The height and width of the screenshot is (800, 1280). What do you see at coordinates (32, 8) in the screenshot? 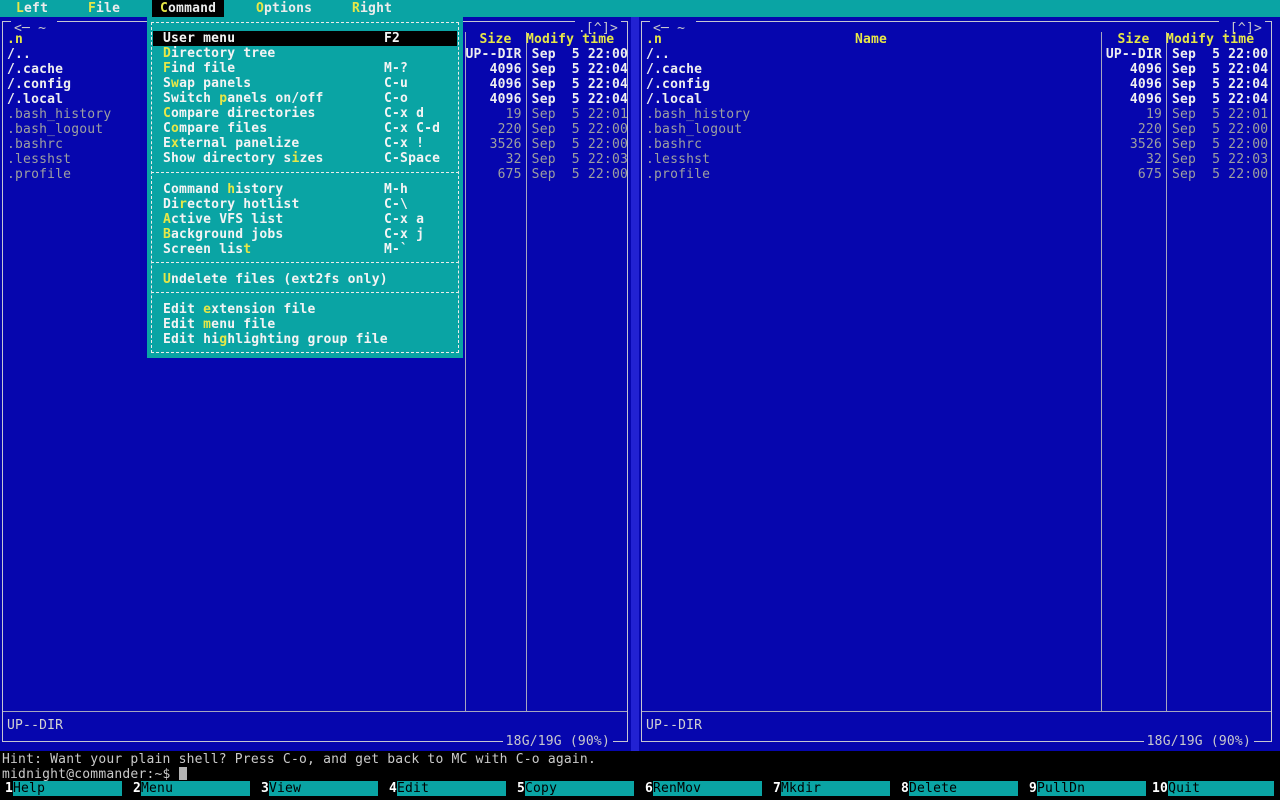
I see `menubar-item-left: Left` at bounding box center [32, 8].